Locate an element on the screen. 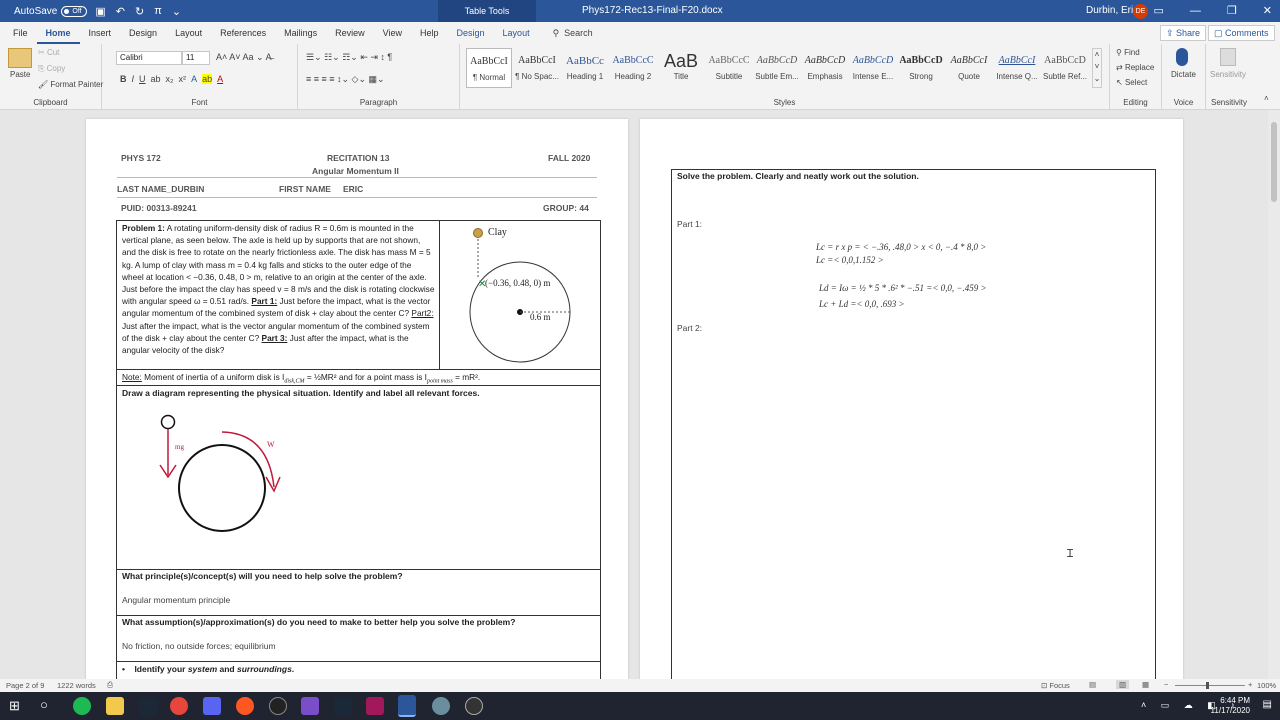 This screenshot has height=720, width=1280. style-subtitle: AaBbCcC Subtitle is located at coordinates (729, 68).